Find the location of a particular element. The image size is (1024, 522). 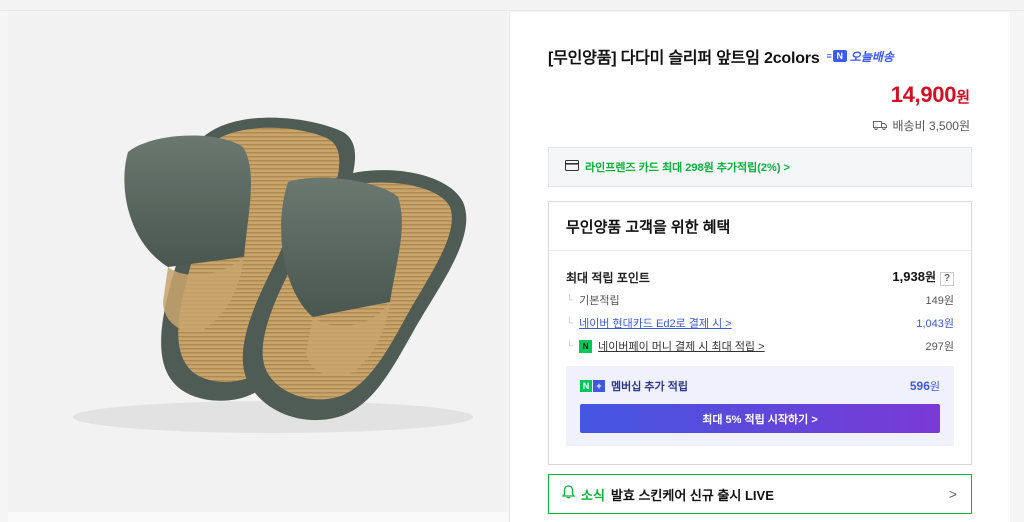

right-margin is located at coordinates (1017, 267).